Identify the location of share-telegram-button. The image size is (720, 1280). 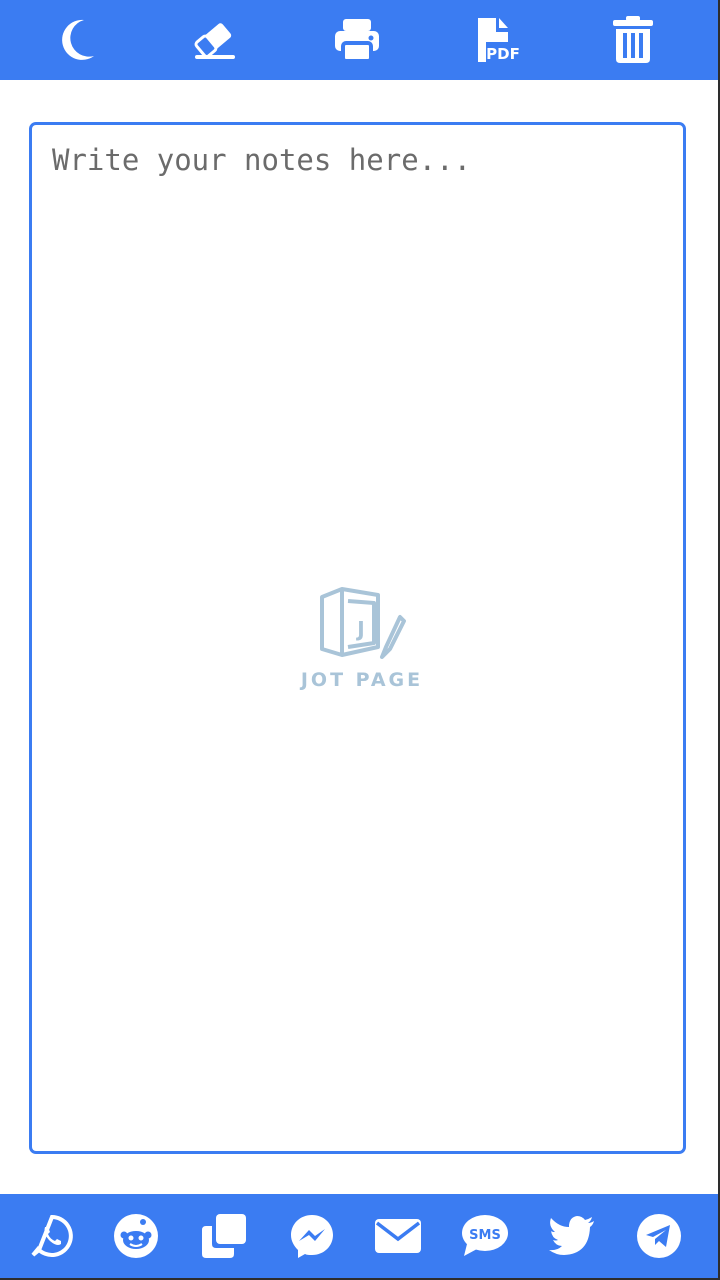
(659, 1236).